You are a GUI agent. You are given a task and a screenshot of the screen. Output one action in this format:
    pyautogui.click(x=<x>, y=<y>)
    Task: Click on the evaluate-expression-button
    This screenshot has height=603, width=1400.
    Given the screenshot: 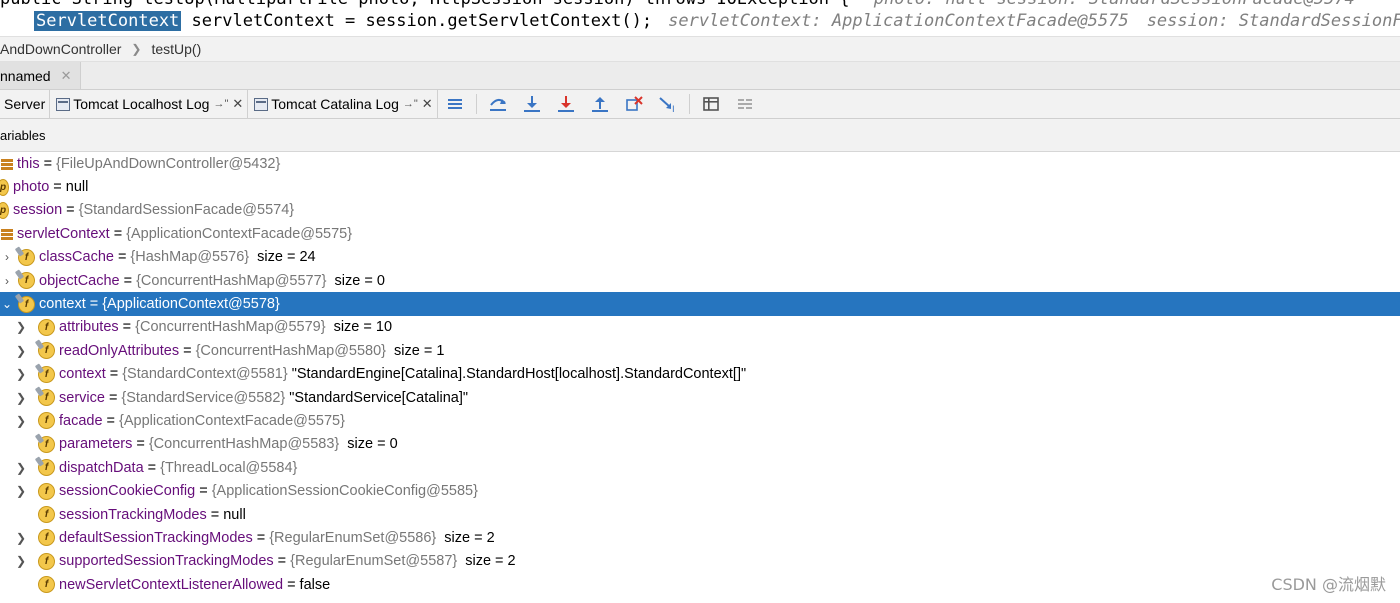 What is the action you would take?
    pyautogui.click(x=711, y=104)
    